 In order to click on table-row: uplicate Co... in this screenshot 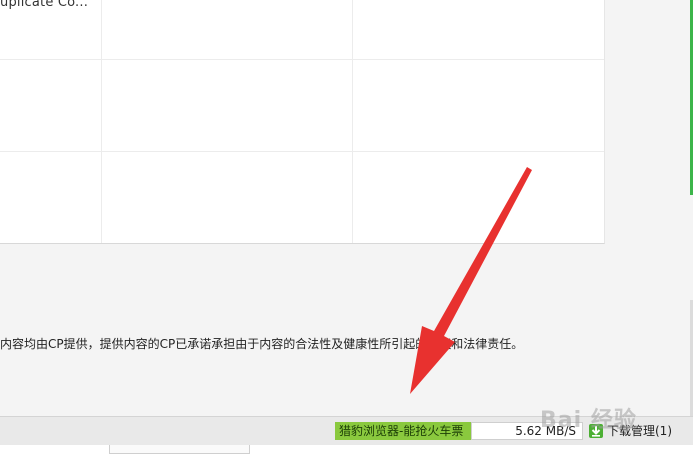, I will do `click(302, 30)`.